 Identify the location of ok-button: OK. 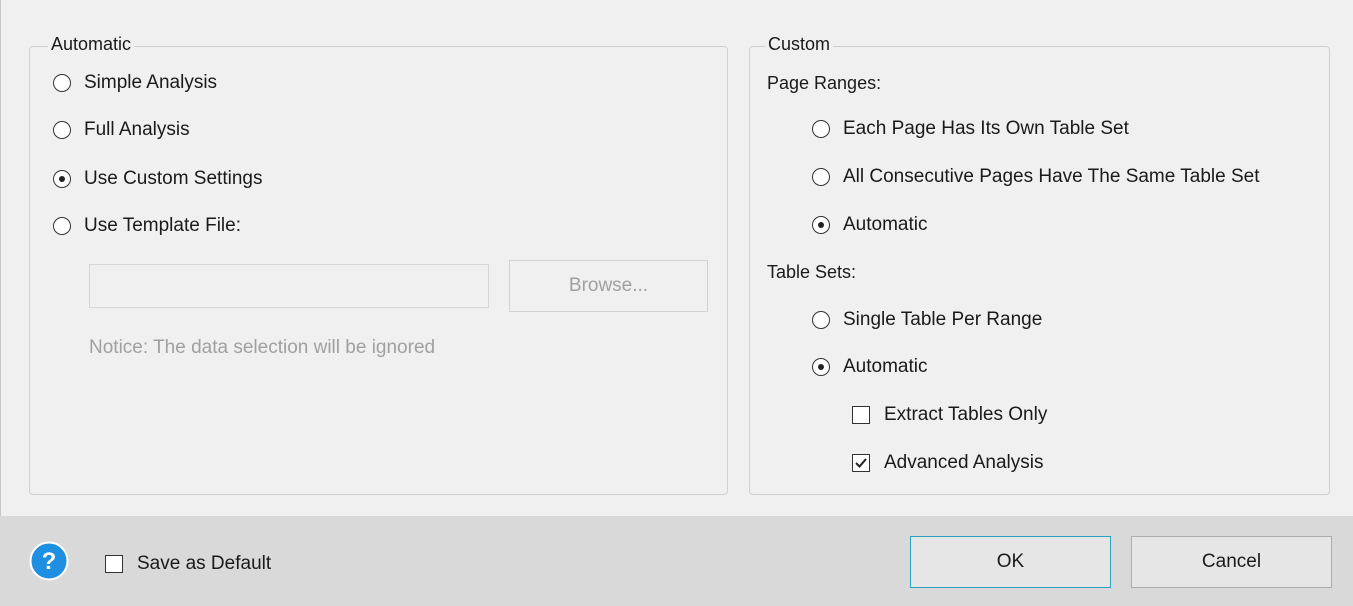
(1010, 562).